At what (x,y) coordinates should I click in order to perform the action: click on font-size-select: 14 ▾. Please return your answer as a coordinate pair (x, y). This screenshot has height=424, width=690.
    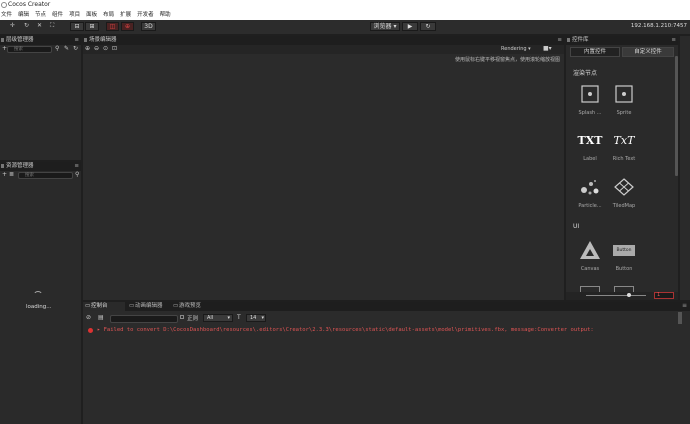
    Looking at the image, I should click on (256, 318).